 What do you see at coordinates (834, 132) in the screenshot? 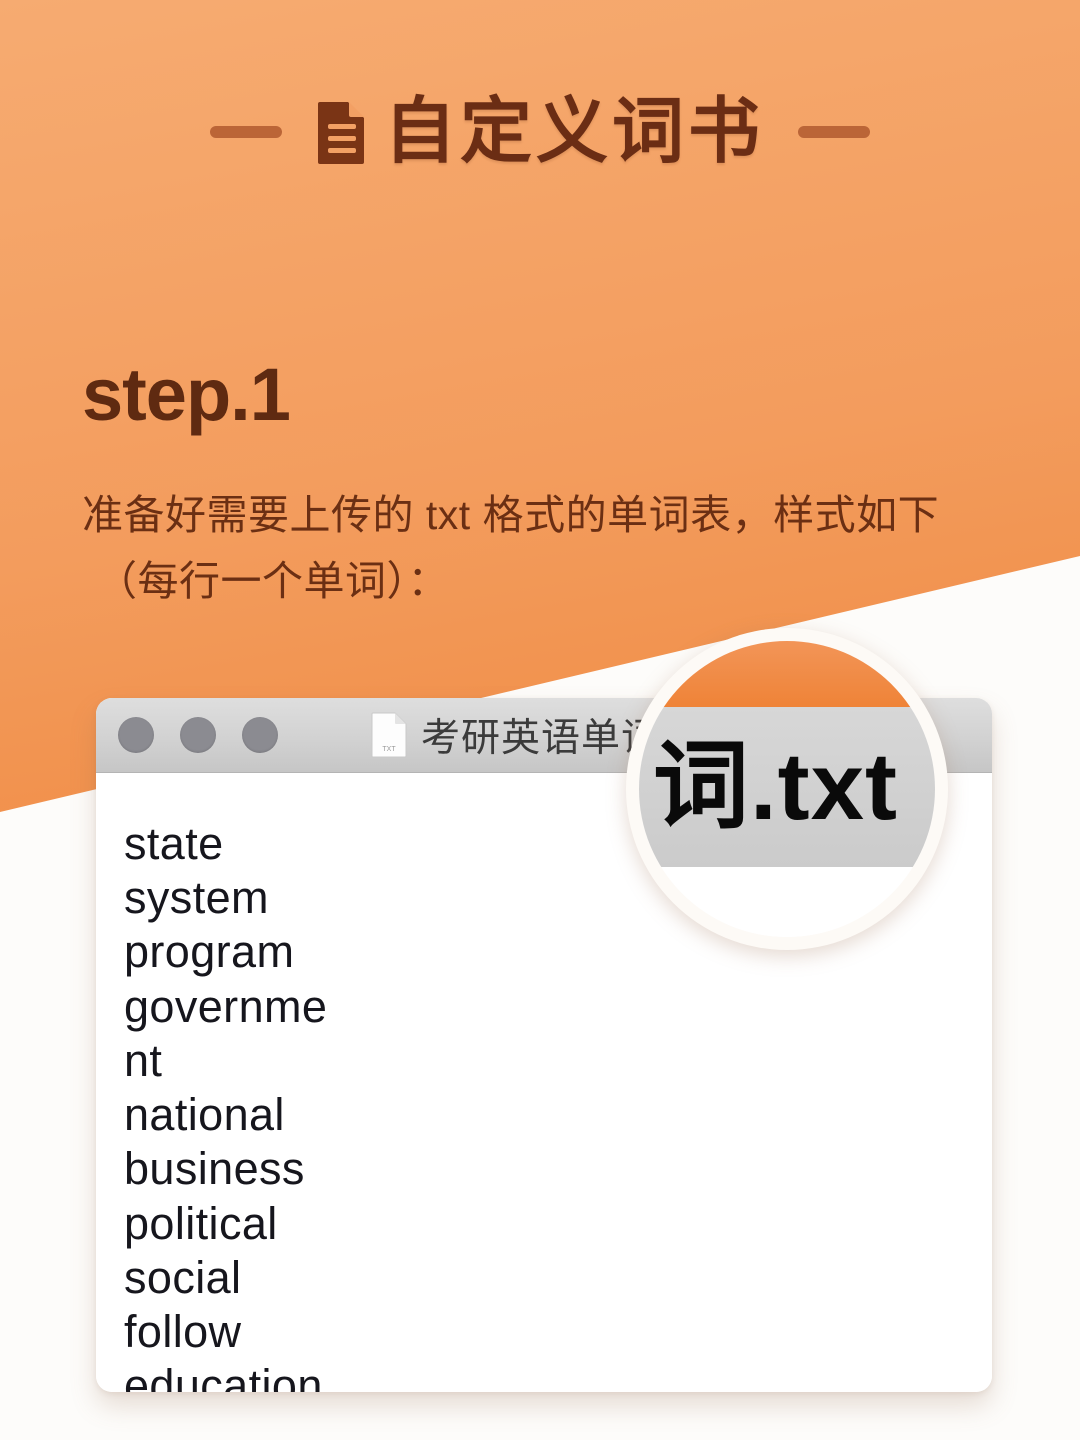
I see `header-dash-right` at bounding box center [834, 132].